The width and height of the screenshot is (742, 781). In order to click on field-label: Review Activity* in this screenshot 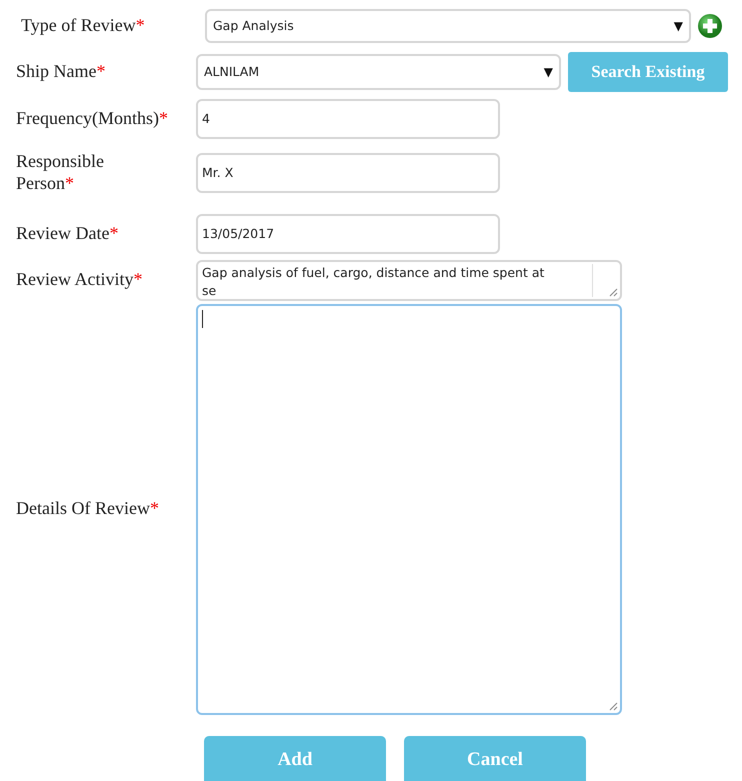, I will do `click(79, 279)`.